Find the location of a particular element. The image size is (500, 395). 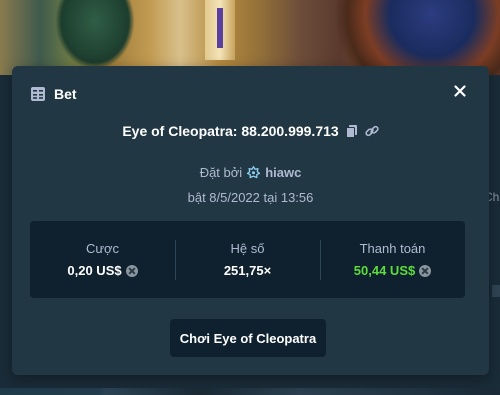

link-icon is located at coordinates (372, 131).